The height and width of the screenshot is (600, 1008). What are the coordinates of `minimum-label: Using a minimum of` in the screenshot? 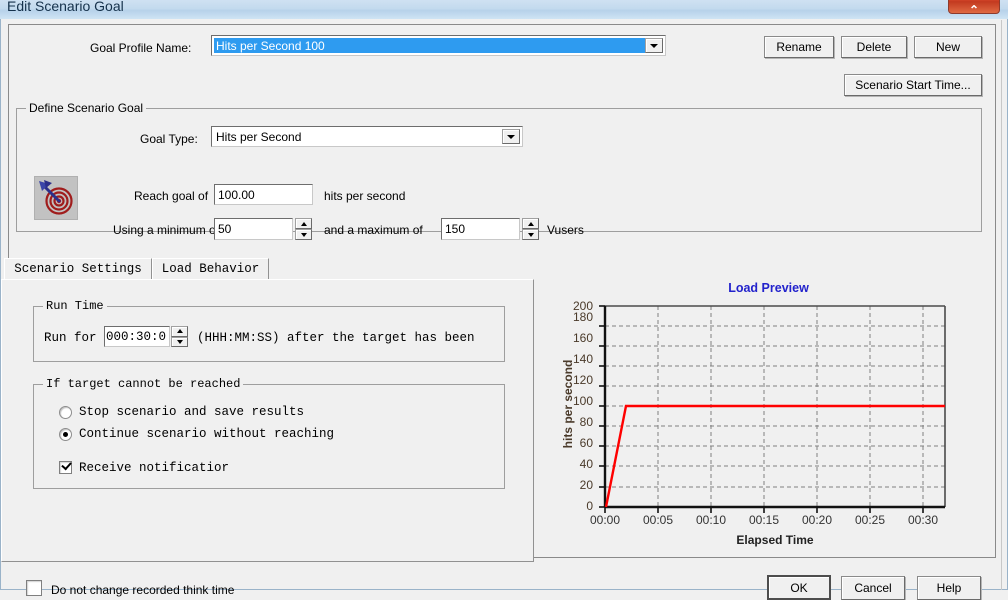 It's located at (166, 230).